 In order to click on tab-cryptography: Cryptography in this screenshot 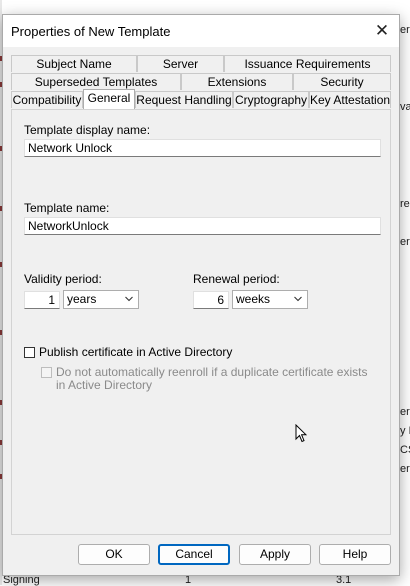, I will do `click(271, 99)`.